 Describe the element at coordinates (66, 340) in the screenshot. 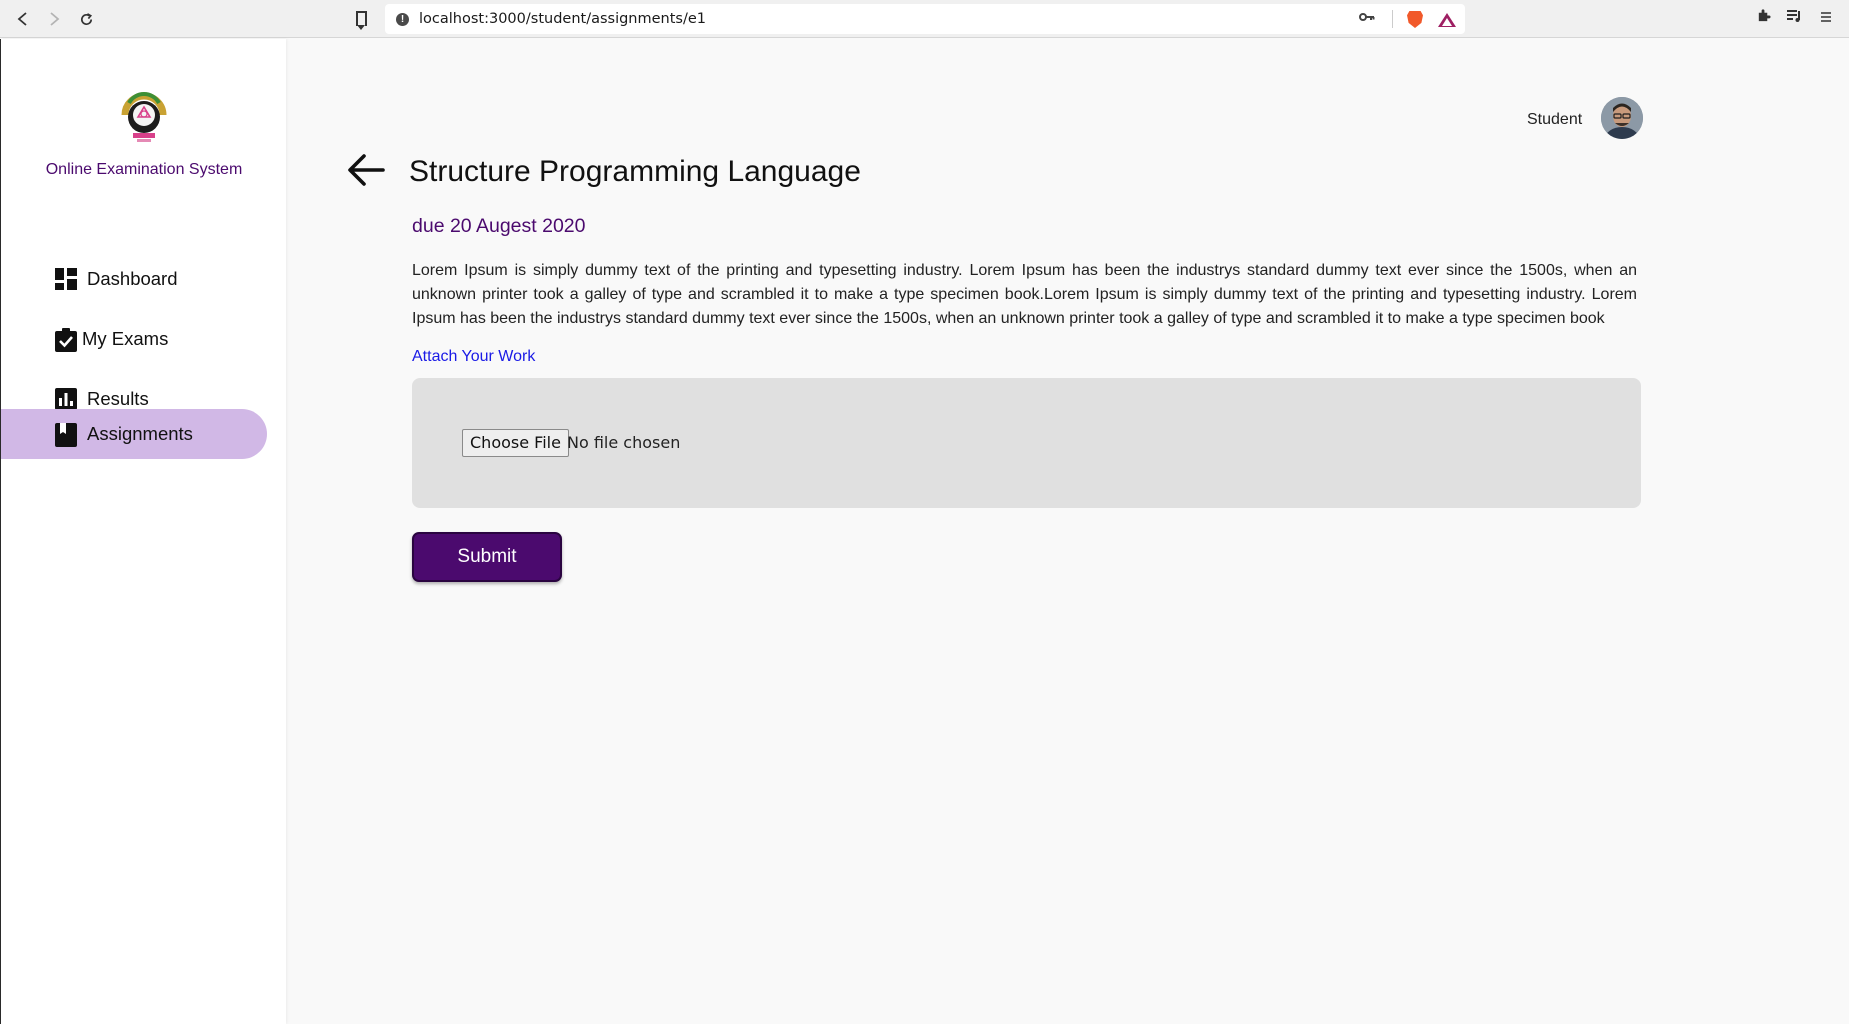

I see `clipboard-check-icon` at that location.